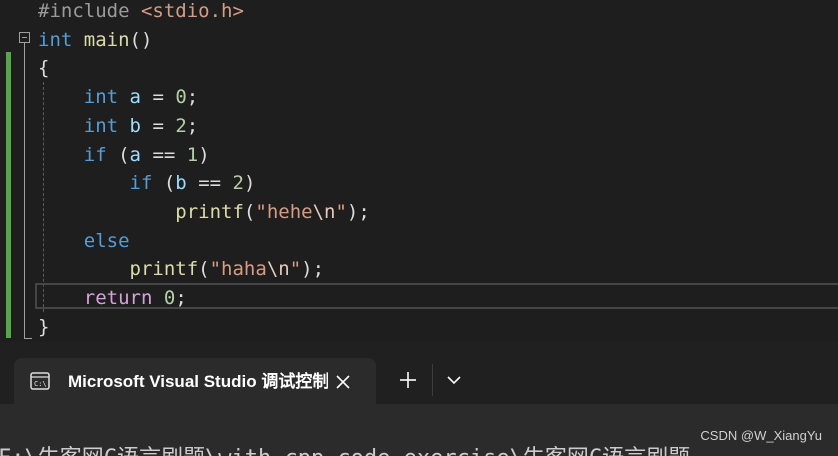  Describe the element at coordinates (40, 384) in the screenshot. I see `svg-text: C:\` at that location.